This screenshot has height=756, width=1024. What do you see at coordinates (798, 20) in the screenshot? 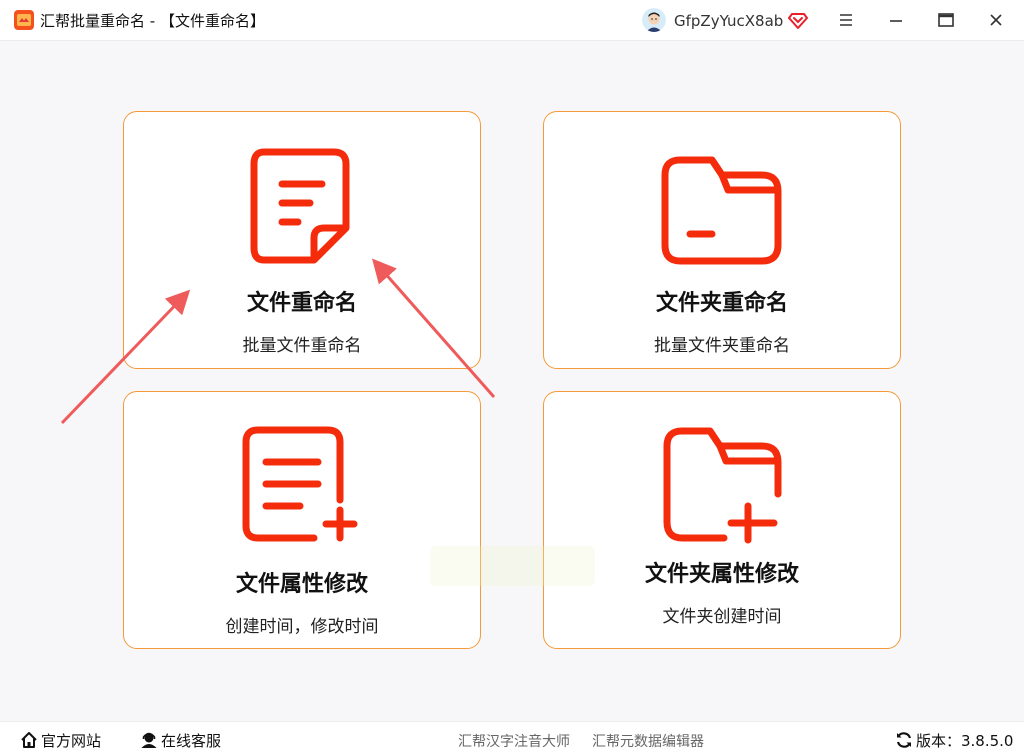
I see `vip-diamond-icon` at bounding box center [798, 20].